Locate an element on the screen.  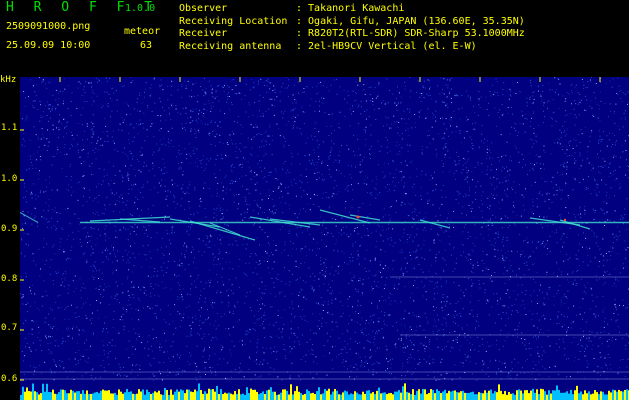
y-tick-label: 1.0 is located at coordinates (9, 179).